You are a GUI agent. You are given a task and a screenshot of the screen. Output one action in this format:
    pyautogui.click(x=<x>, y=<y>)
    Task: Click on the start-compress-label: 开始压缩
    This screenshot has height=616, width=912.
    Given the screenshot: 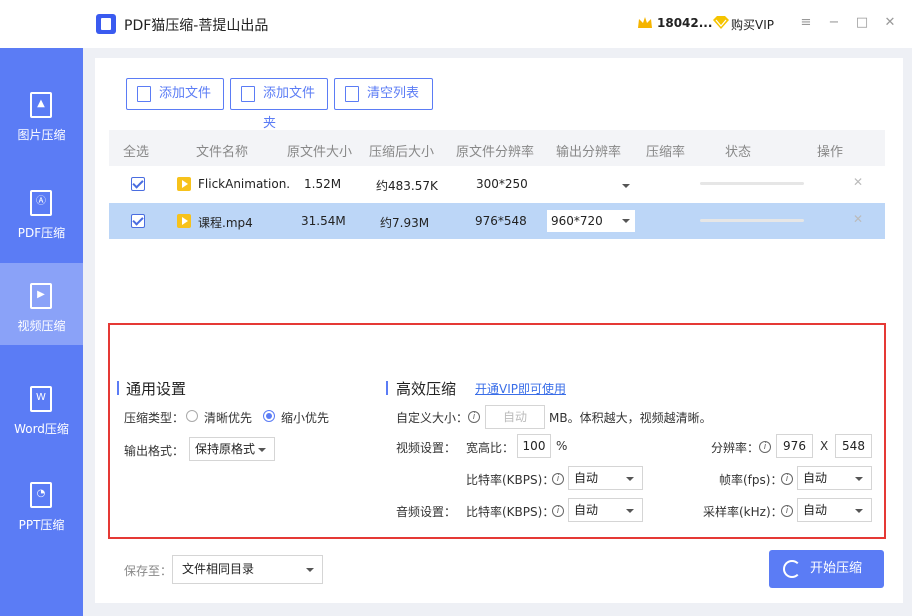 What is the action you would take?
    pyautogui.click(x=836, y=568)
    